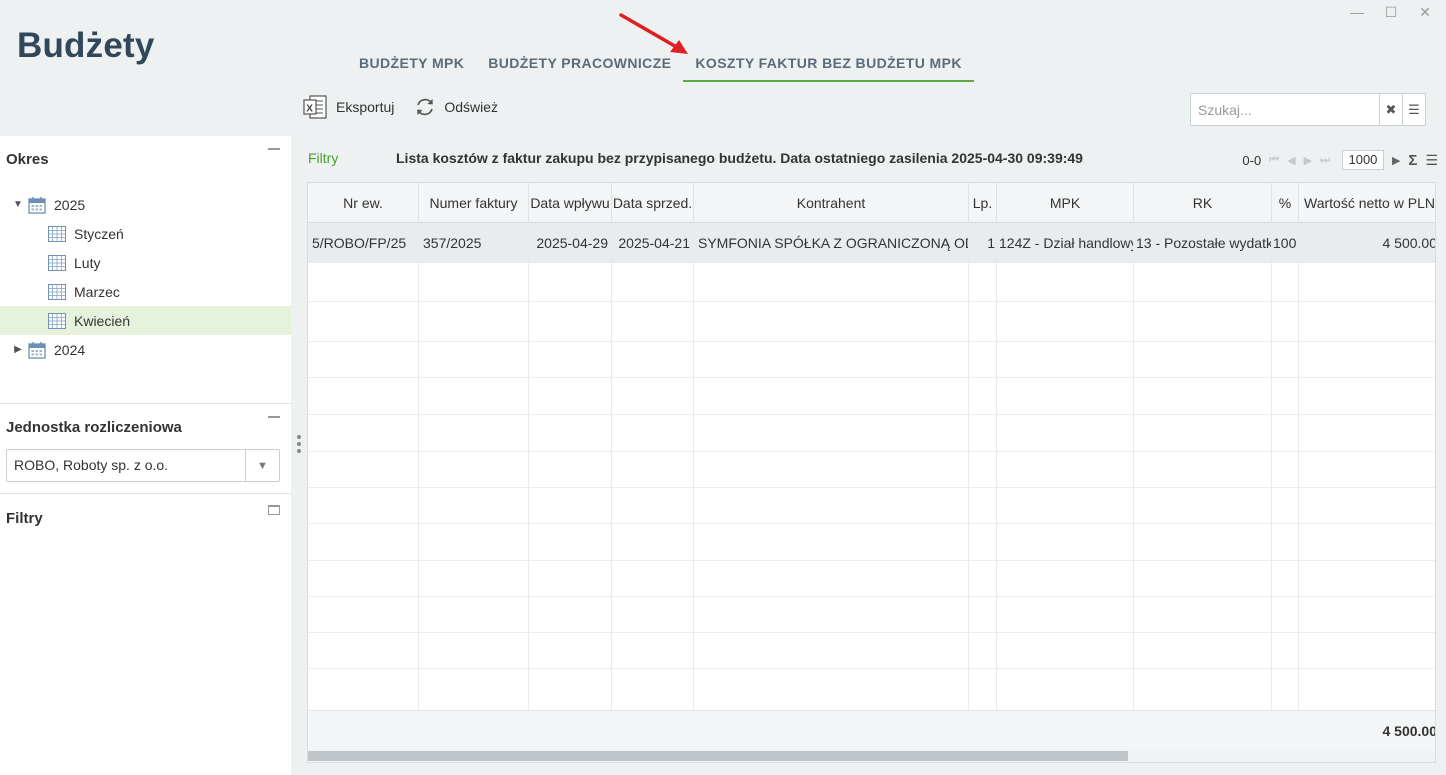 The image size is (1446, 775). What do you see at coordinates (991, 243) in the screenshot?
I see `cell-lp: 1` at bounding box center [991, 243].